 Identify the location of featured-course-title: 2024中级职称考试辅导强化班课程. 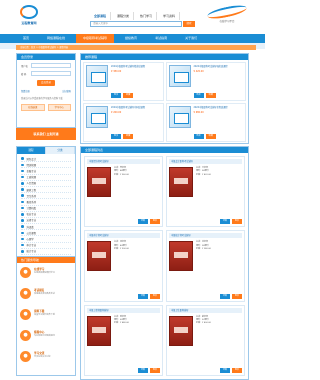
(219, 66).